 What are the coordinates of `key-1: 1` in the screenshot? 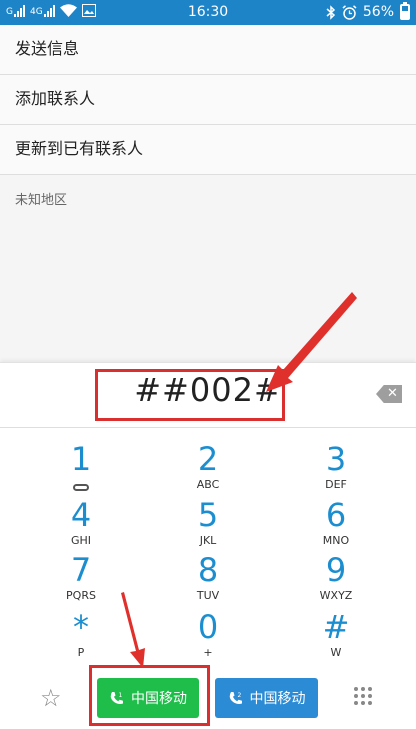 It's located at (81, 468).